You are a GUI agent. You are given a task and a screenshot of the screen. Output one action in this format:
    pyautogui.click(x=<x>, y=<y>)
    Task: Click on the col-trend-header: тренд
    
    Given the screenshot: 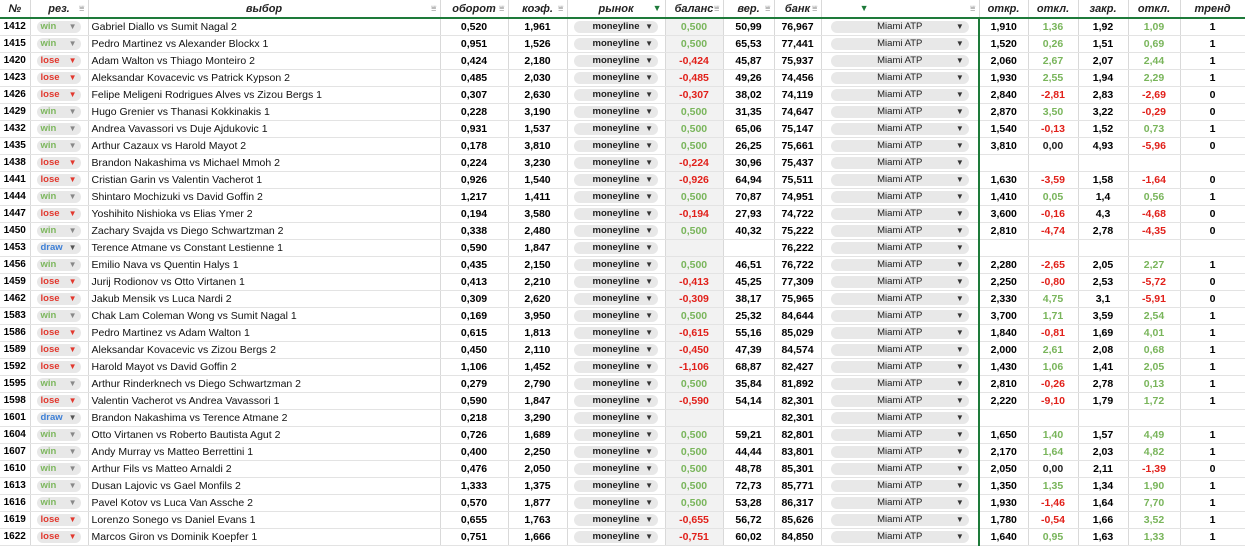 What is the action you would take?
    pyautogui.click(x=1212, y=9)
    